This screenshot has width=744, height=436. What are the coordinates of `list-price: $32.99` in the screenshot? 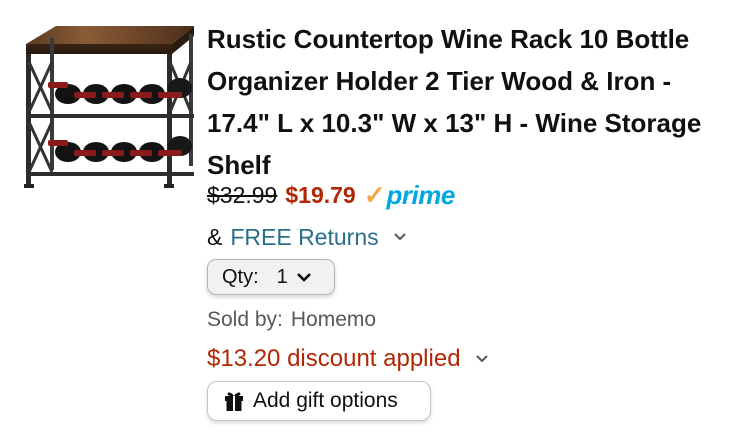 It's located at (242, 194).